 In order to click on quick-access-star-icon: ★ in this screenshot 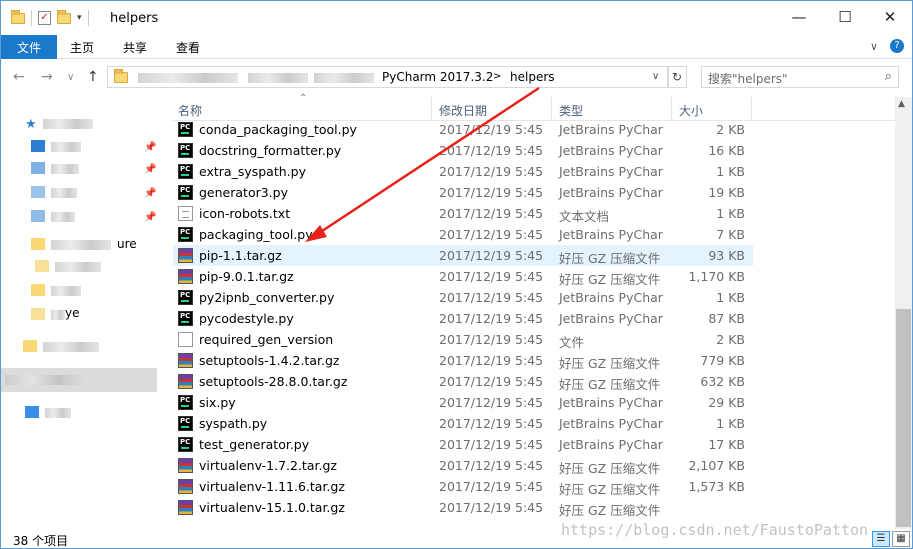, I will do `click(32, 124)`.